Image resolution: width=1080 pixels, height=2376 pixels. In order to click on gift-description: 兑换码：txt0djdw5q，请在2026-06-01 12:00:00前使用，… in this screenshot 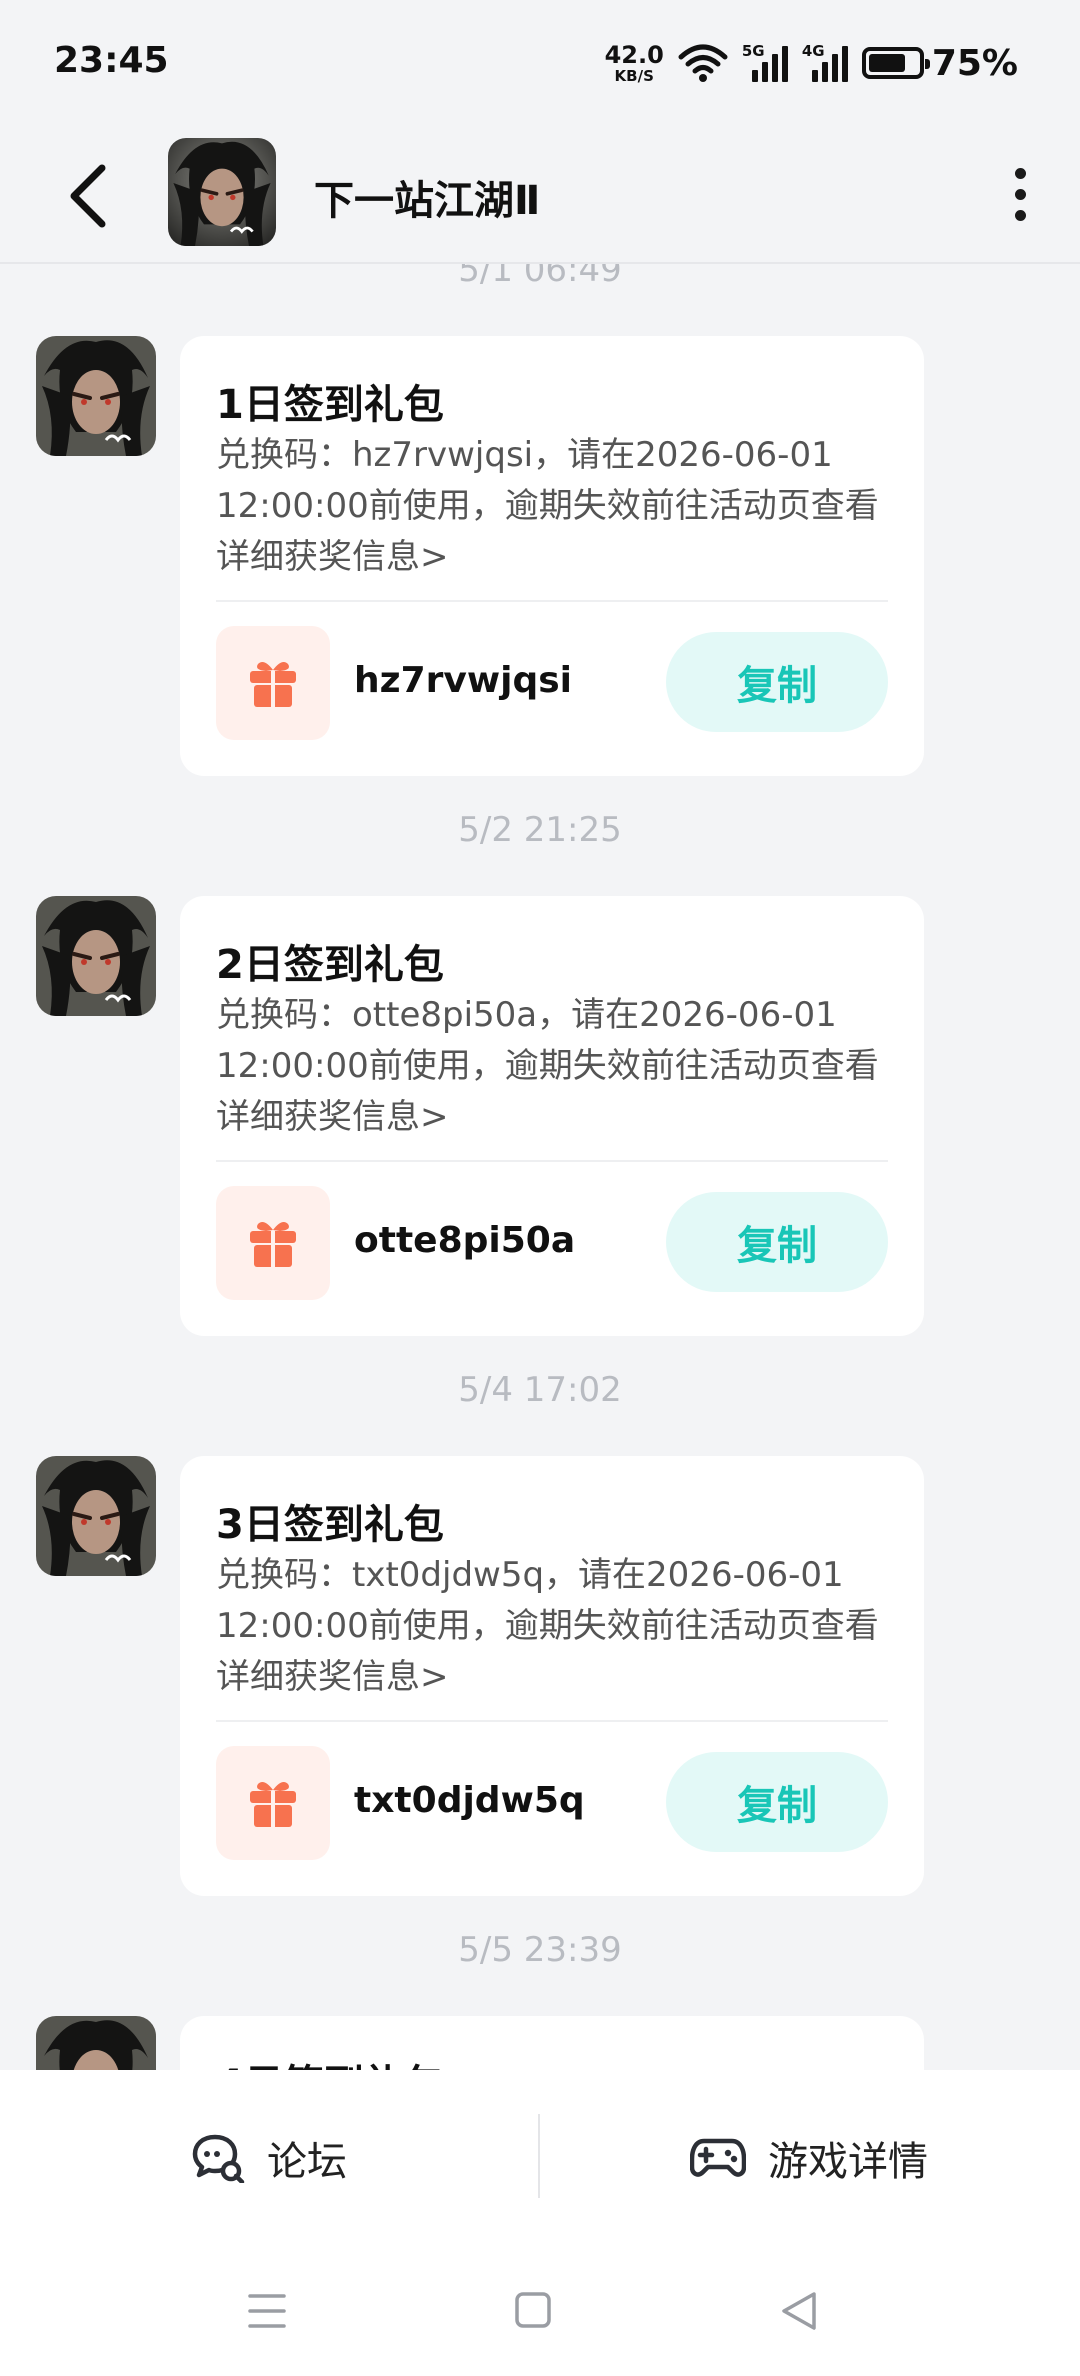, I will do `click(556, 1626)`.